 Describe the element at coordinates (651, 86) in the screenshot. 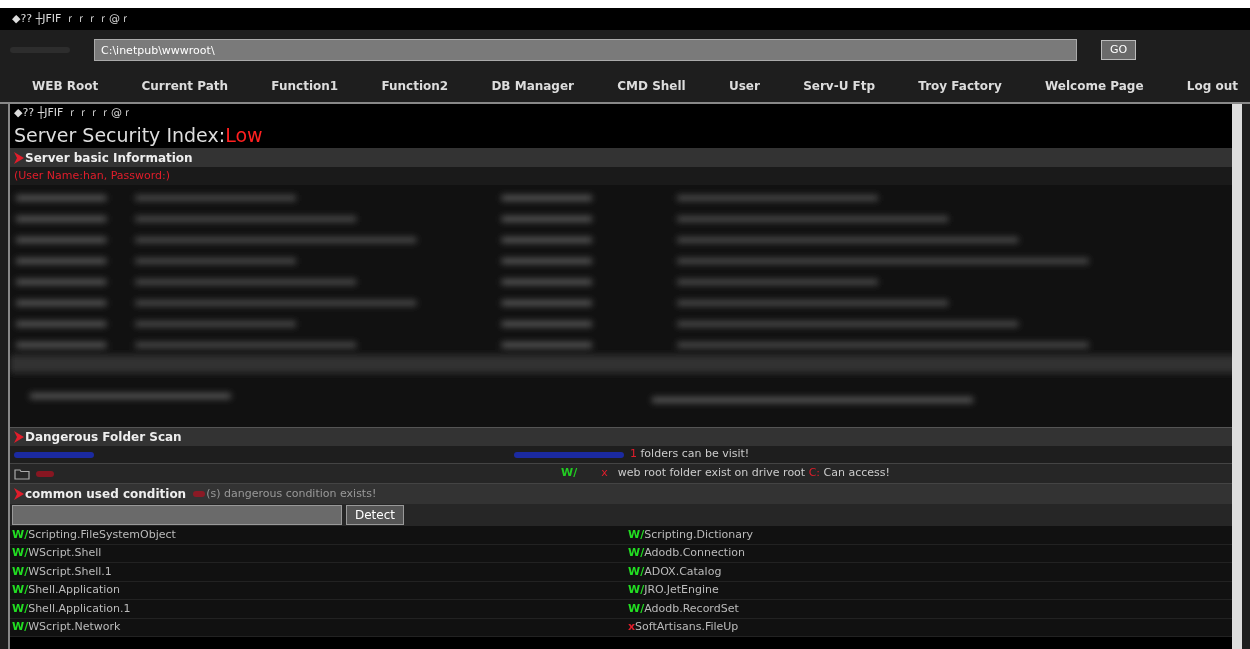

I see `nav-link: CMD Shell` at that location.